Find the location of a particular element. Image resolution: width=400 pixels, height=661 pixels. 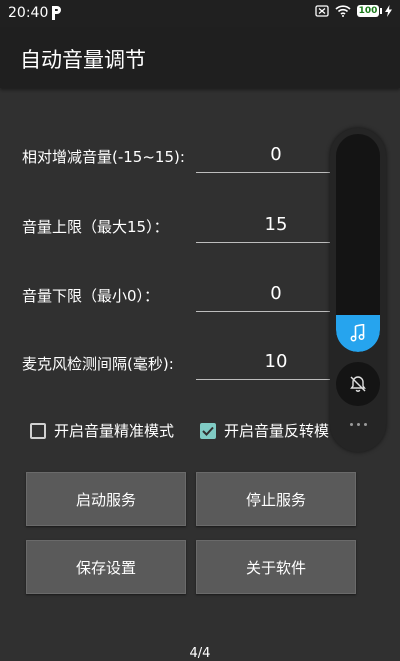

app-bar: 自动音量调节 is located at coordinates (200, 58).